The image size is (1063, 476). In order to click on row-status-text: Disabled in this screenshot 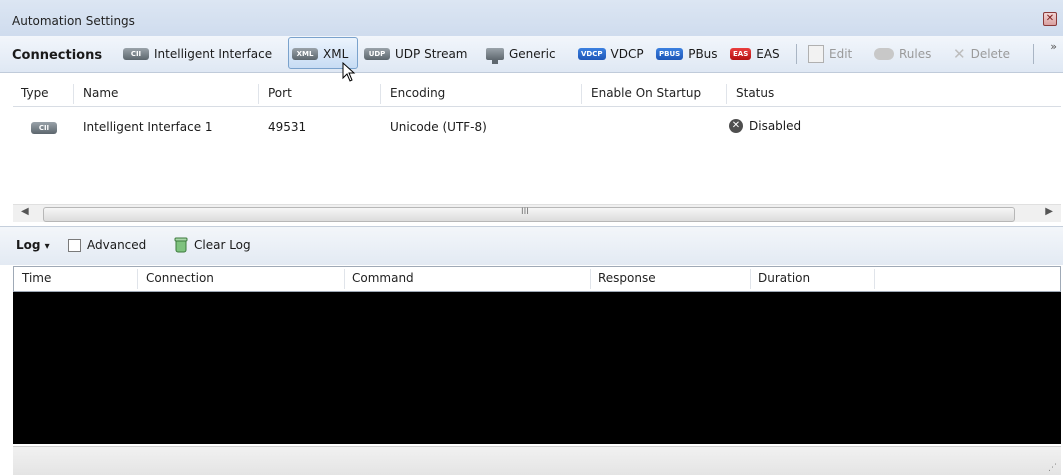, I will do `click(775, 126)`.